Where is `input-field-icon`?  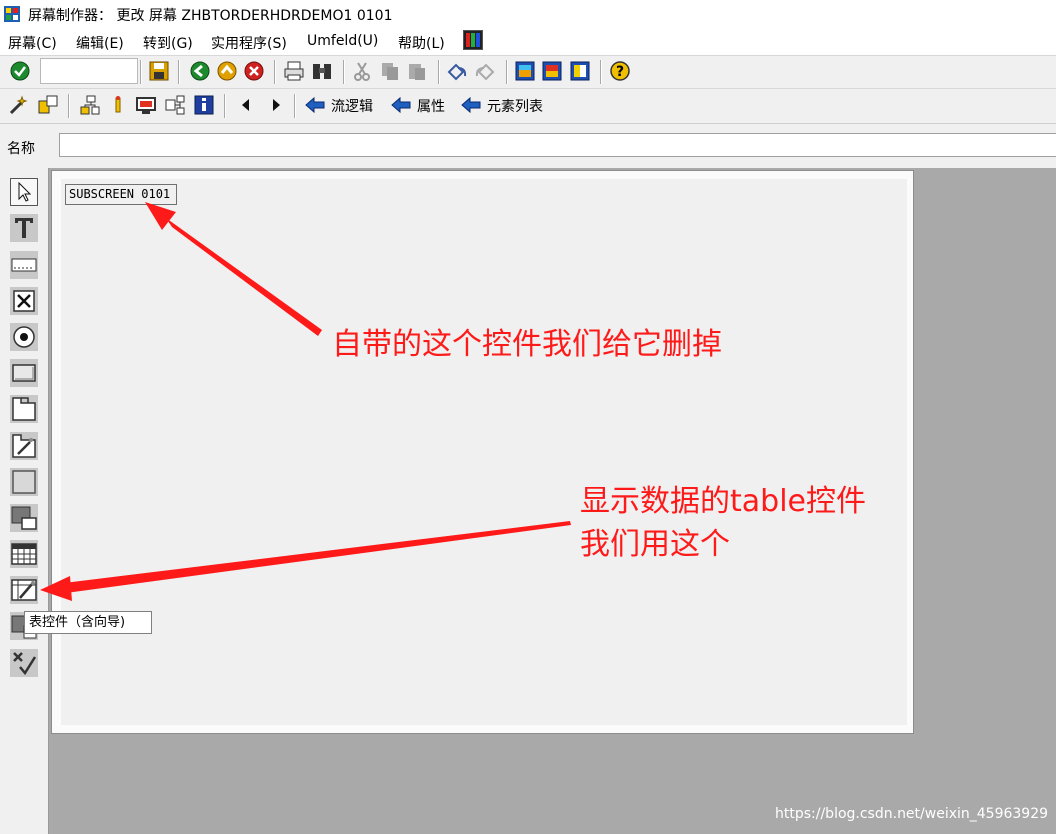 input-field-icon is located at coordinates (24, 265).